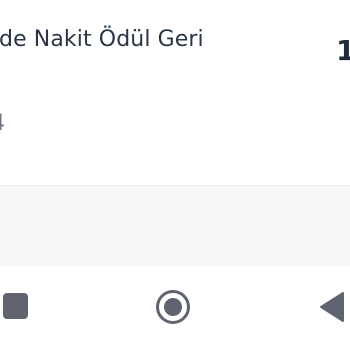  I want to click on reward-title: de Nakit Ödül Geri, so click(102, 39).